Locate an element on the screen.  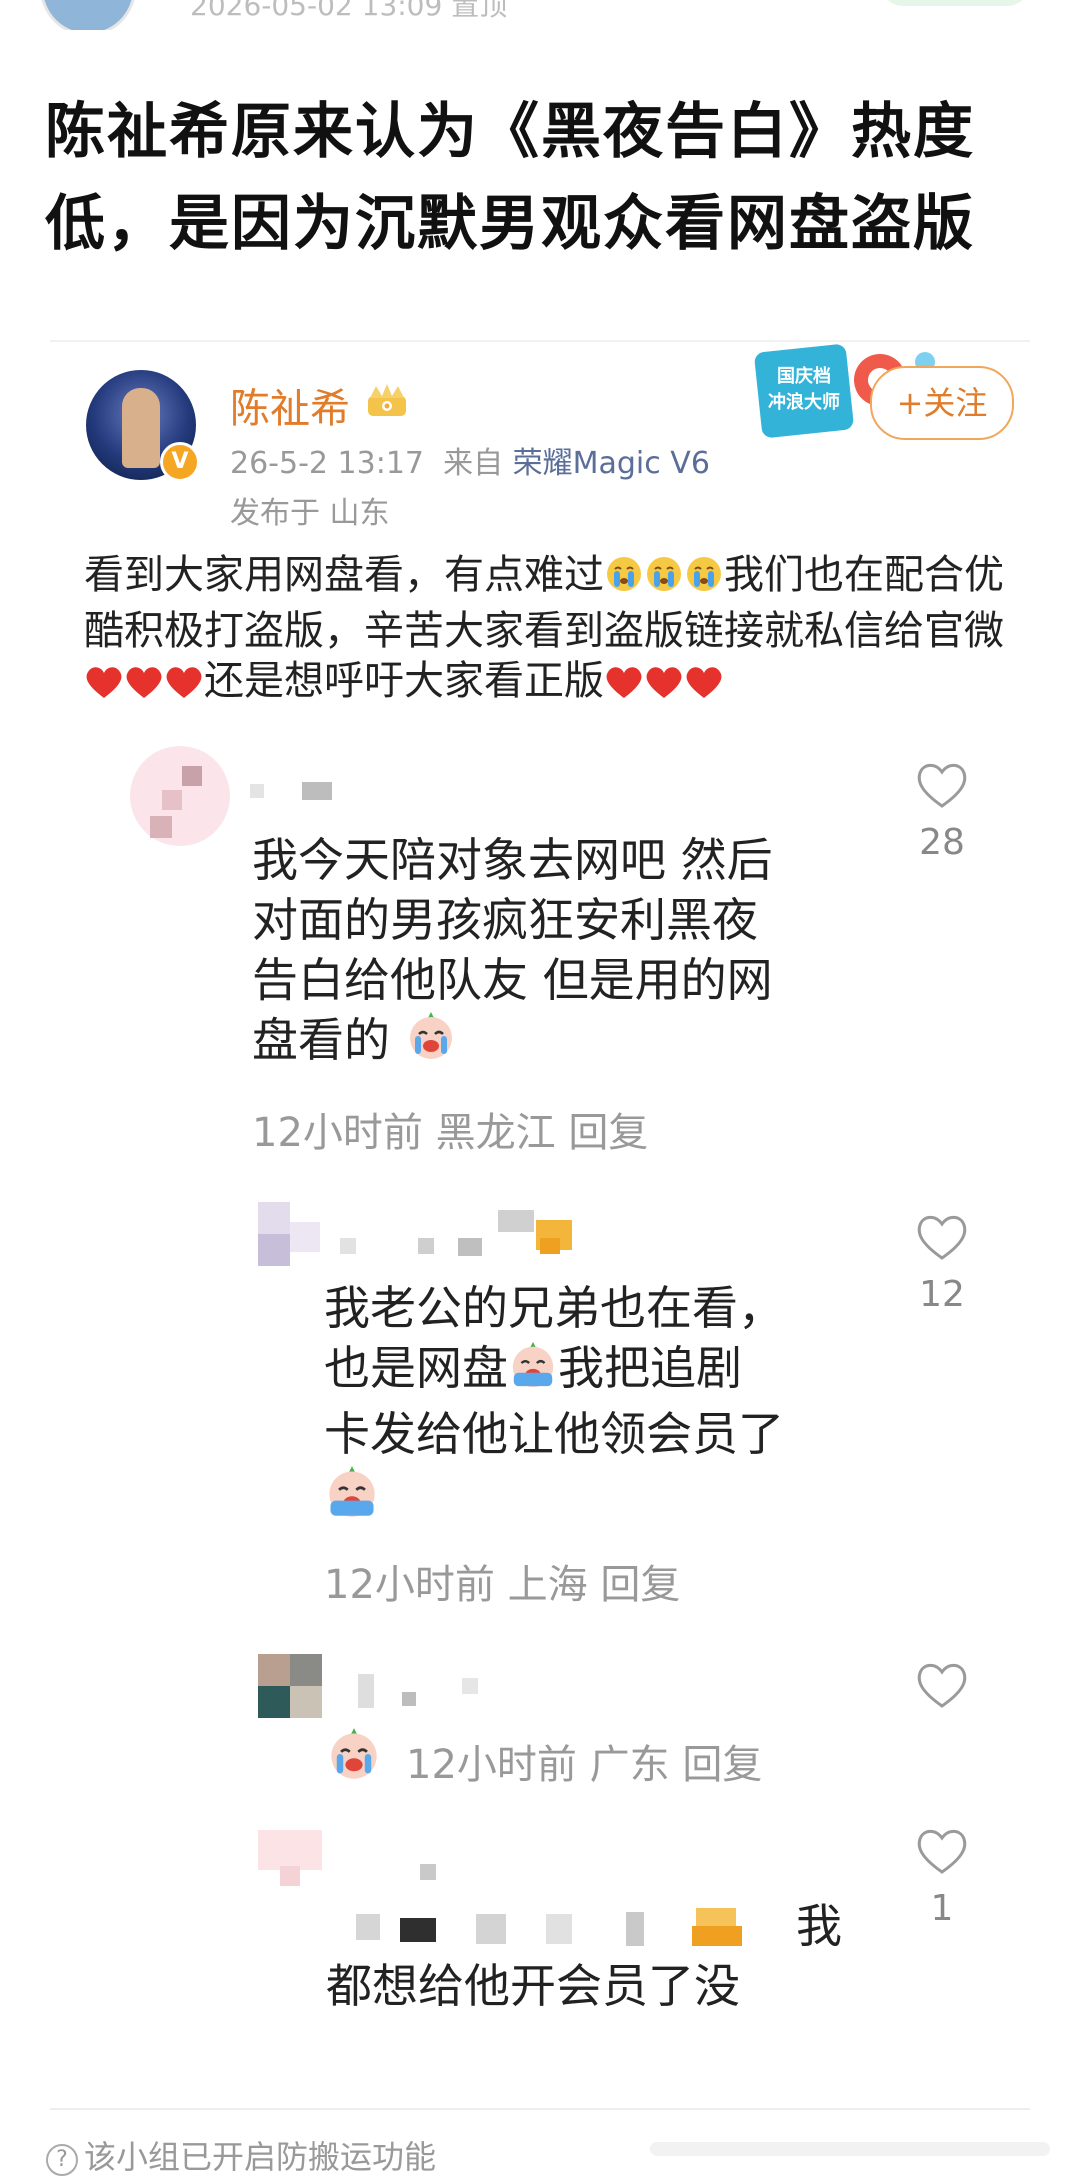
comment-line: 也是网盘 我把追剧 is located at coordinates (614, 1371).